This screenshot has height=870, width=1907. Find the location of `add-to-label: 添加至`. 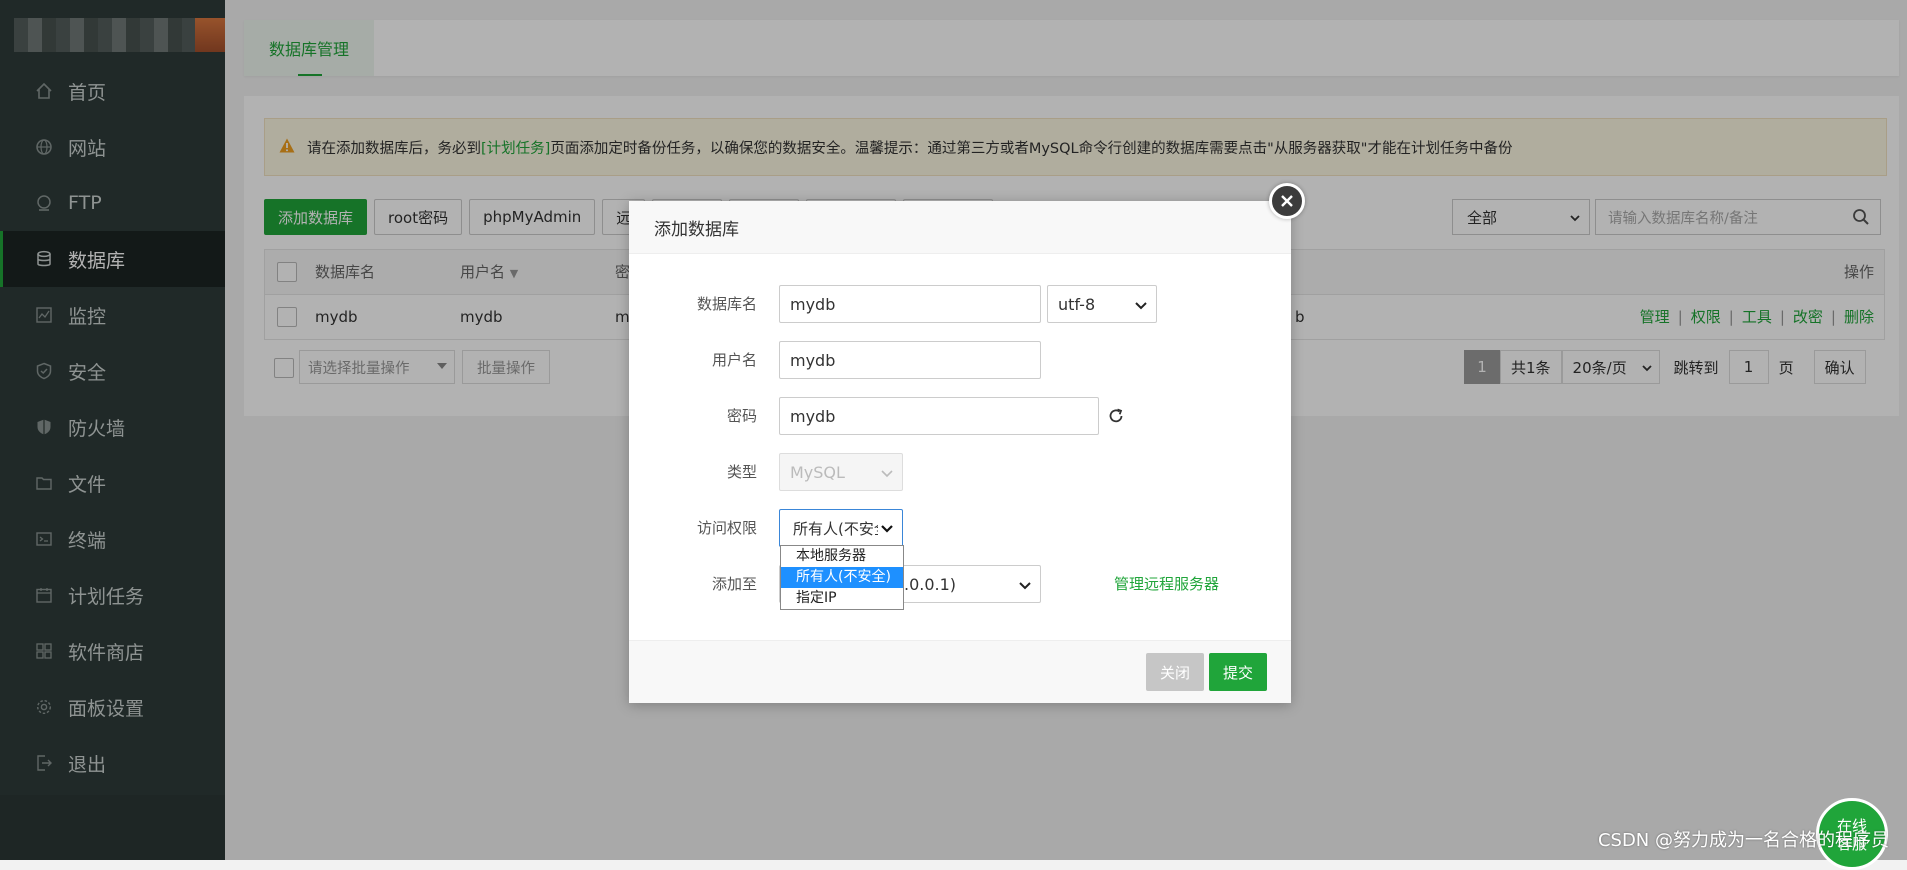

add-to-label: 添加至 is located at coordinates (734, 584).